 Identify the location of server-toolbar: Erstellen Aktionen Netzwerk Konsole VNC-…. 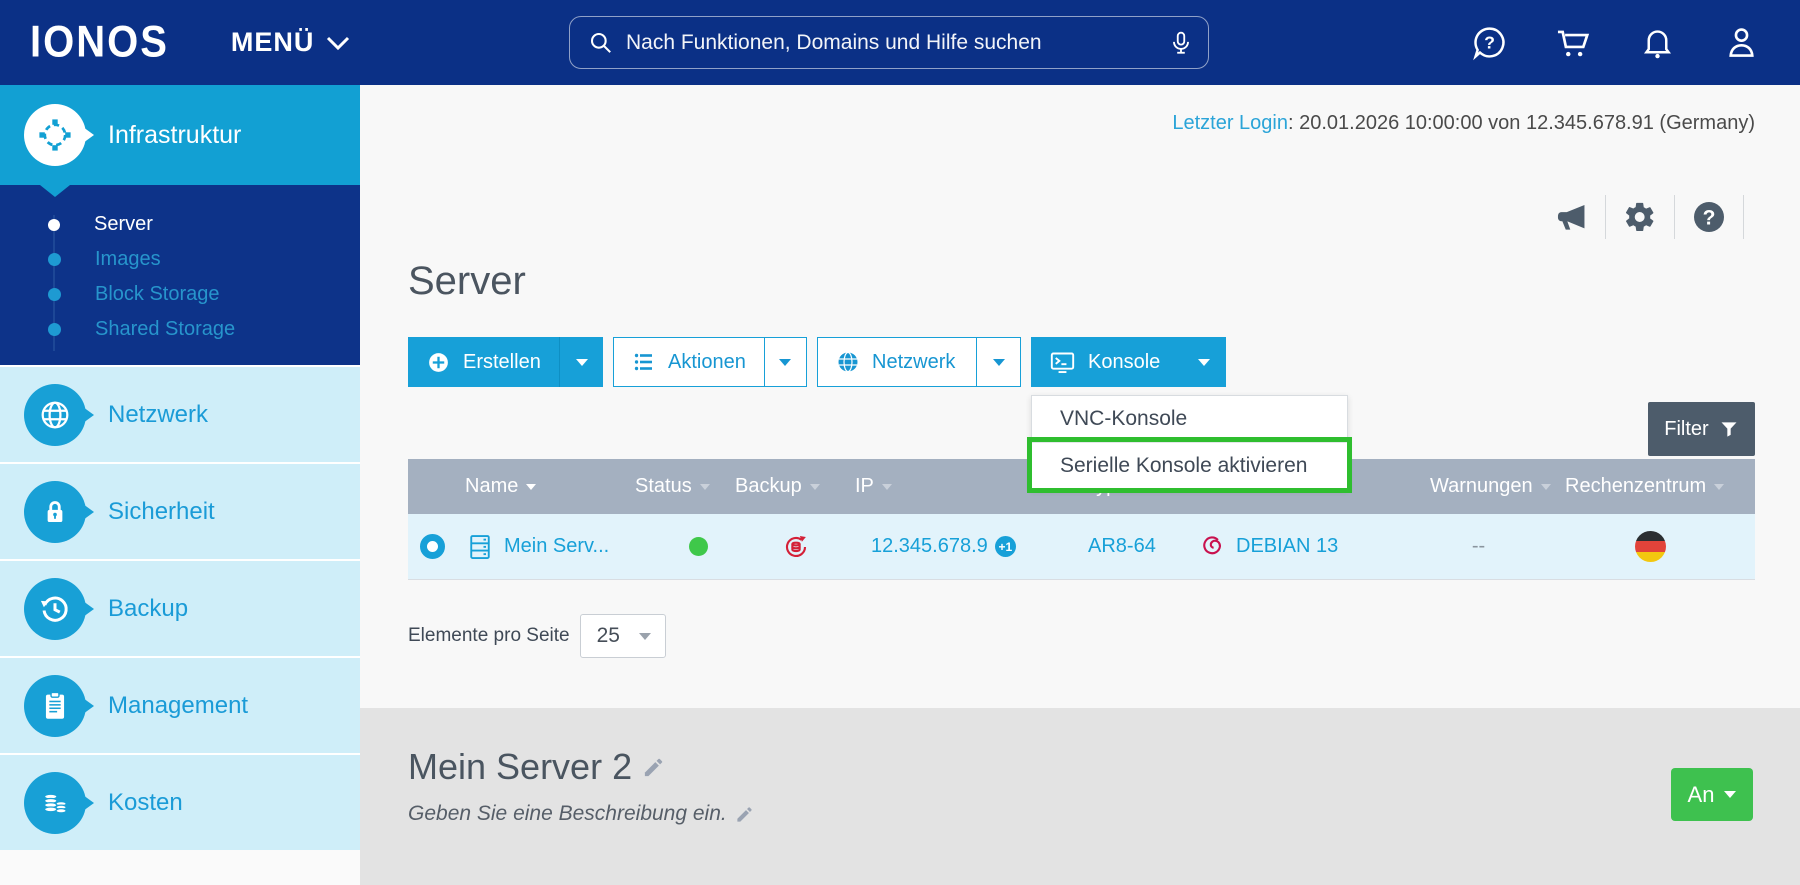
(1081, 415).